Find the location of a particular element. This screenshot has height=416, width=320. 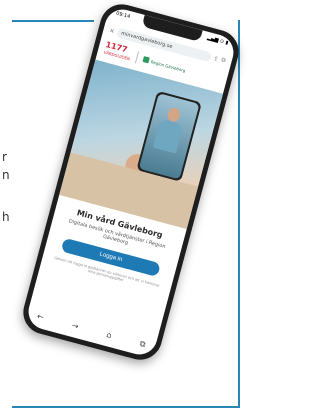

brand-divider is located at coordinates (137, 57).